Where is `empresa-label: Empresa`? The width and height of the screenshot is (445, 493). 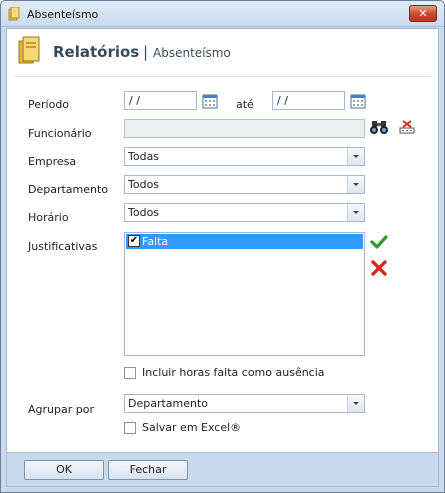
empresa-label: Empresa is located at coordinates (52, 161).